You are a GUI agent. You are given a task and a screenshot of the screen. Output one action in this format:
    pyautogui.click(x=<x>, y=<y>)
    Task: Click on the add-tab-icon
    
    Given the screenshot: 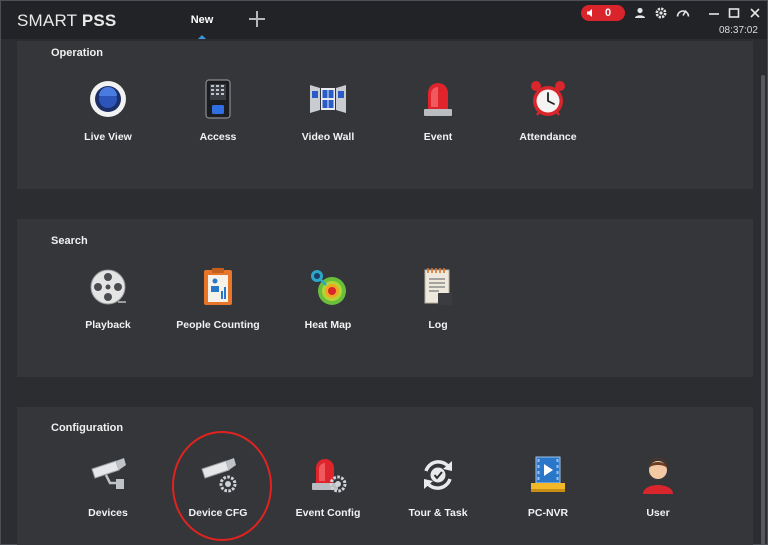 What is the action you would take?
    pyautogui.click(x=257, y=19)
    